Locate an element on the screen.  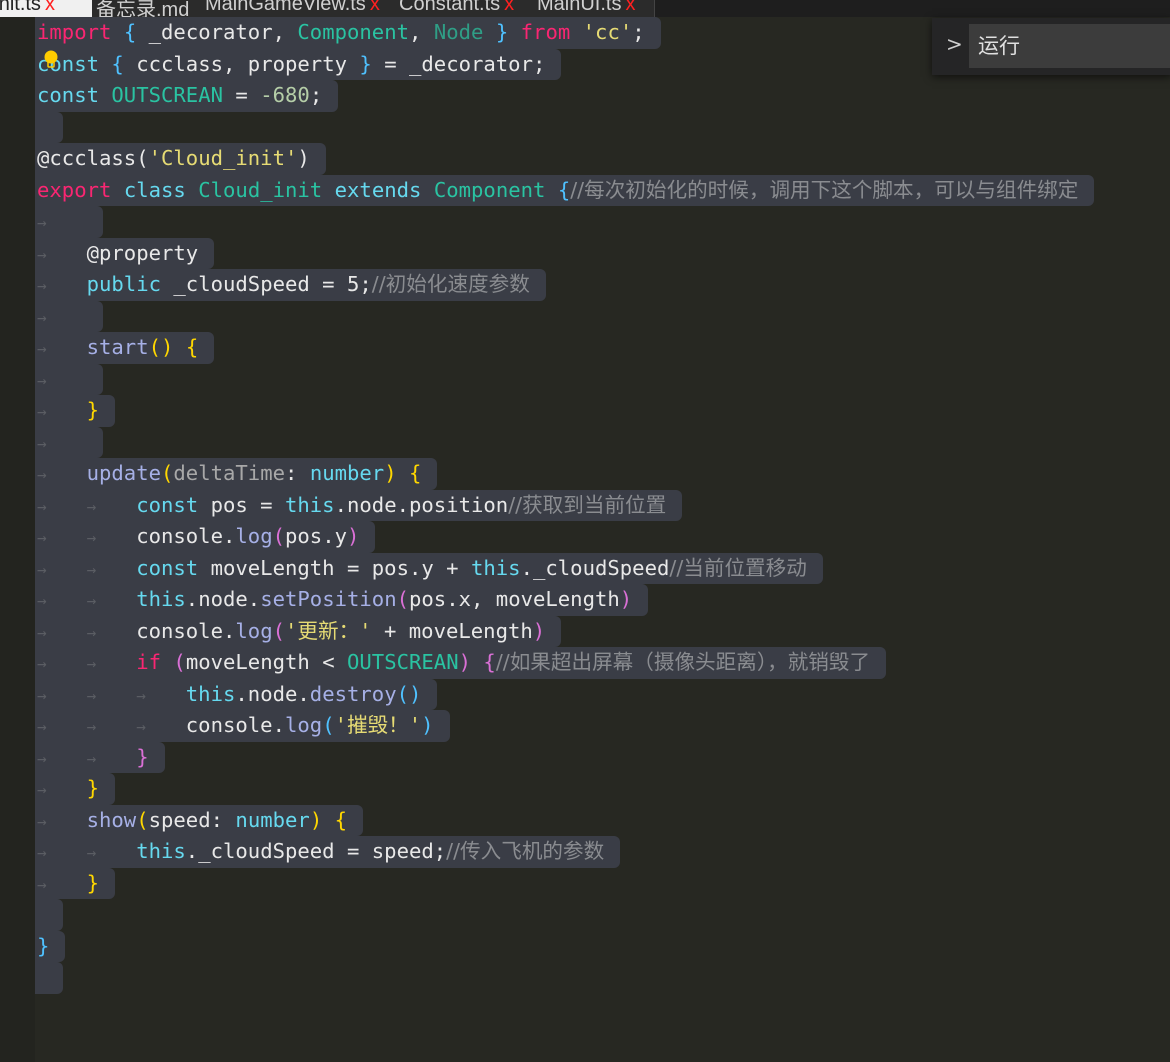
code-token: + moveLength is located at coordinates (452, 630).